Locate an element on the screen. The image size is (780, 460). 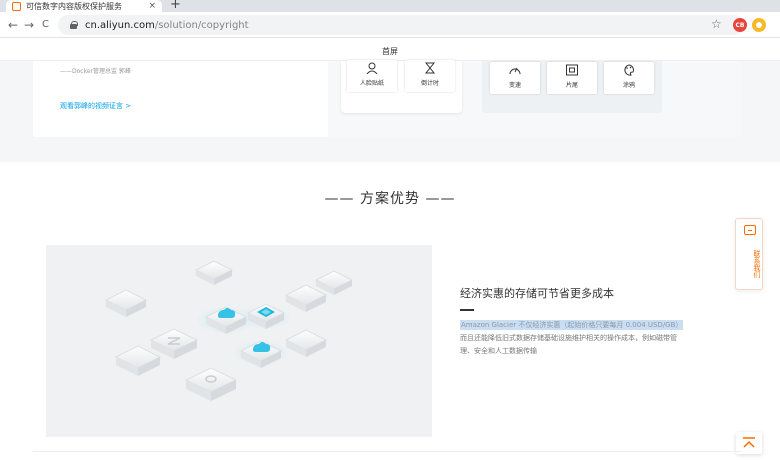
forward-icon: → is located at coordinates (29, 25).